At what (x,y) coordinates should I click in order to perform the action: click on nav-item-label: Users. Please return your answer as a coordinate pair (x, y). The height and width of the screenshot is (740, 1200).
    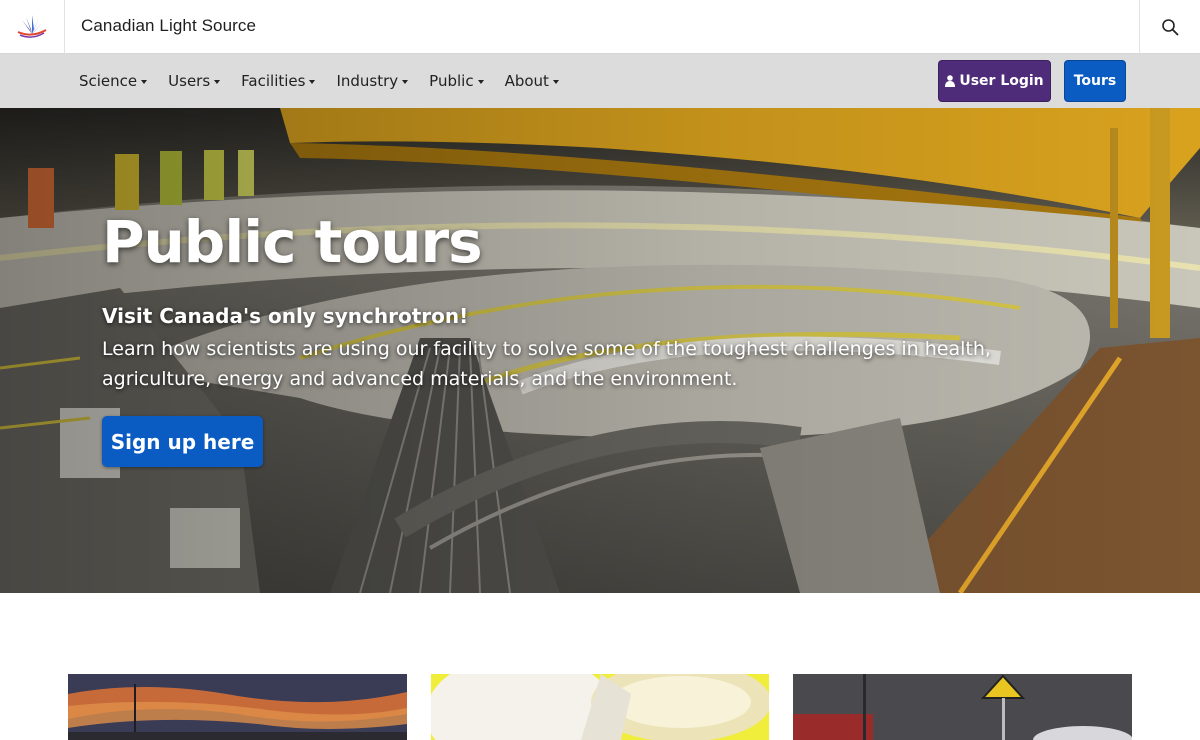
    Looking at the image, I should click on (189, 81).